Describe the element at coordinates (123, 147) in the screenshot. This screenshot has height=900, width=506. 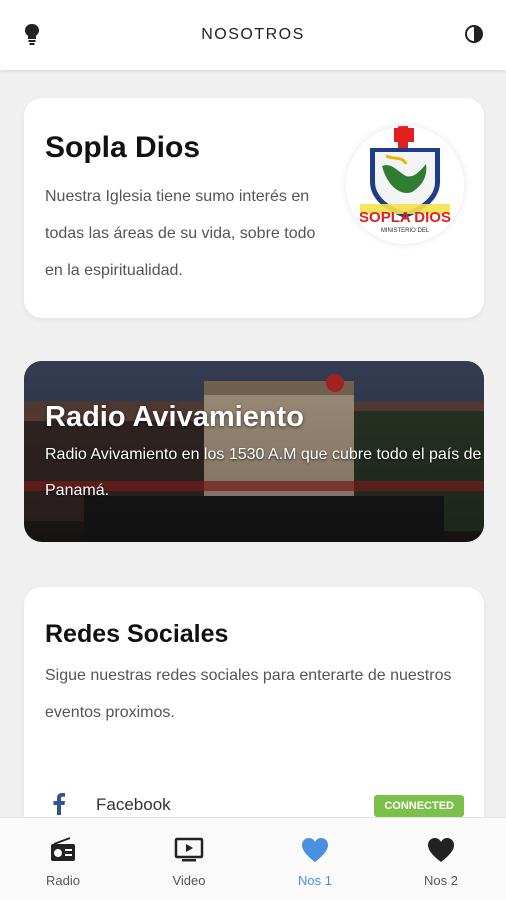
I see `church-name: Sopla Dios` at that location.